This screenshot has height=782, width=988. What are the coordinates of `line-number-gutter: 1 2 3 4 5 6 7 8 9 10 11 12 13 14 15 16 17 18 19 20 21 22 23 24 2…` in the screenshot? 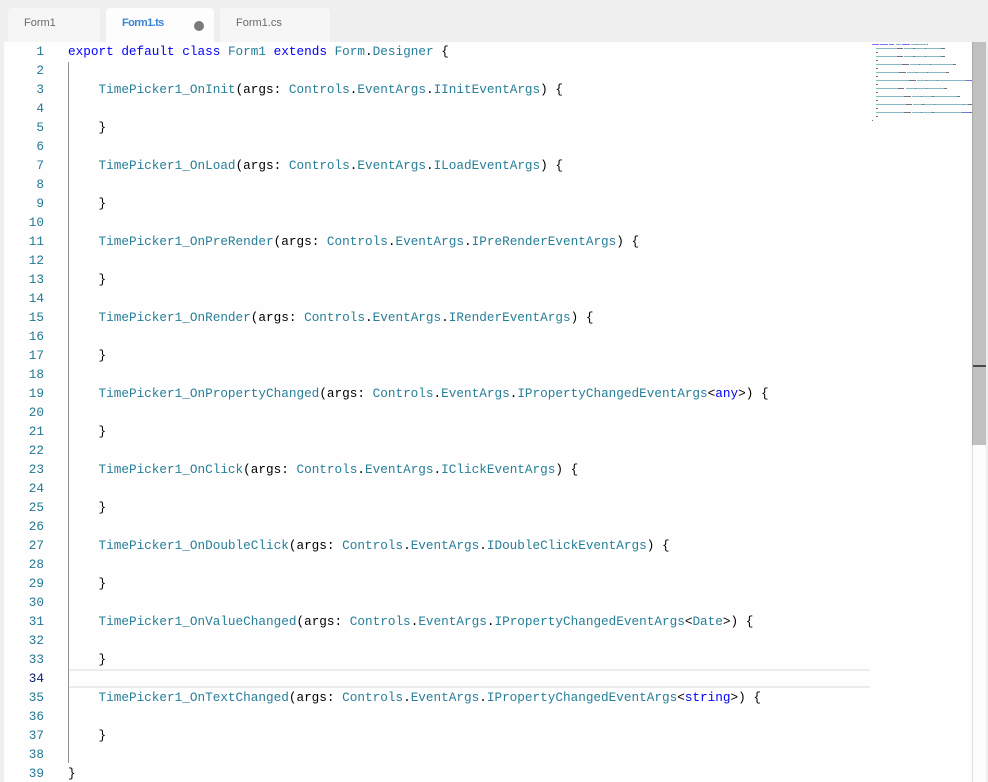 It's located at (24, 412).